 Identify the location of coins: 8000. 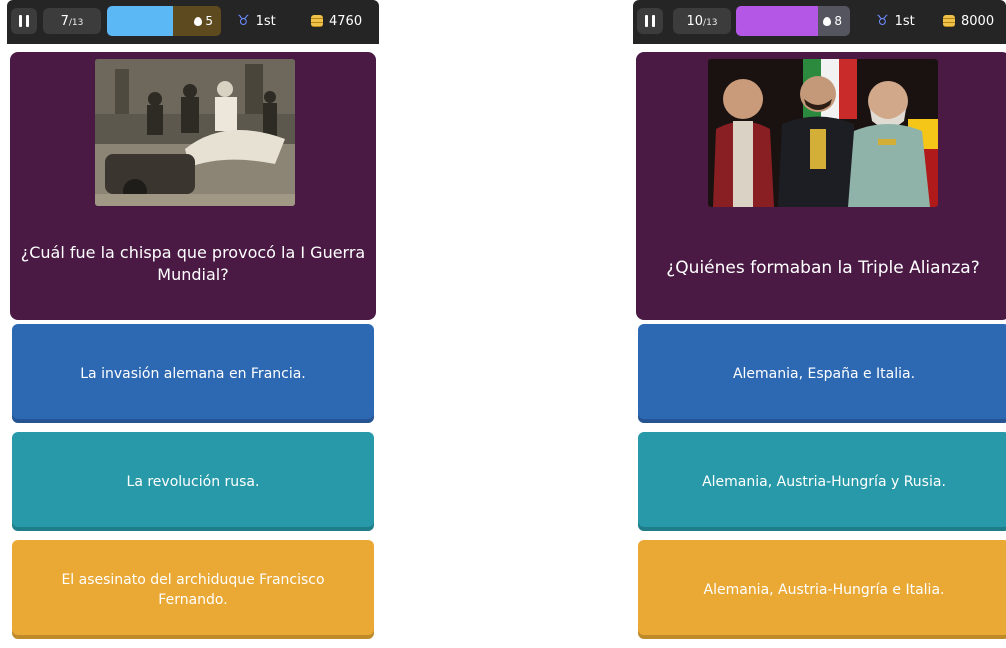
(968, 21).